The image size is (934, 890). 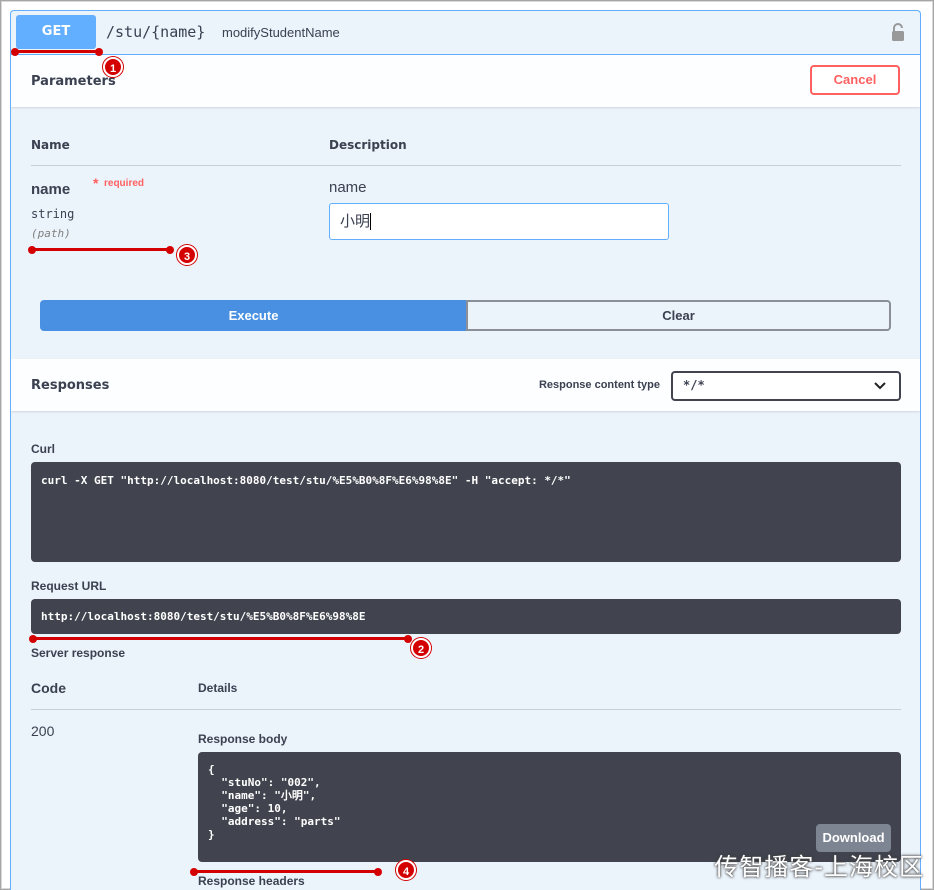 What do you see at coordinates (465, 33) in the screenshot?
I see `operation-summary: GET /stu/{name} modifyStudentName` at bounding box center [465, 33].